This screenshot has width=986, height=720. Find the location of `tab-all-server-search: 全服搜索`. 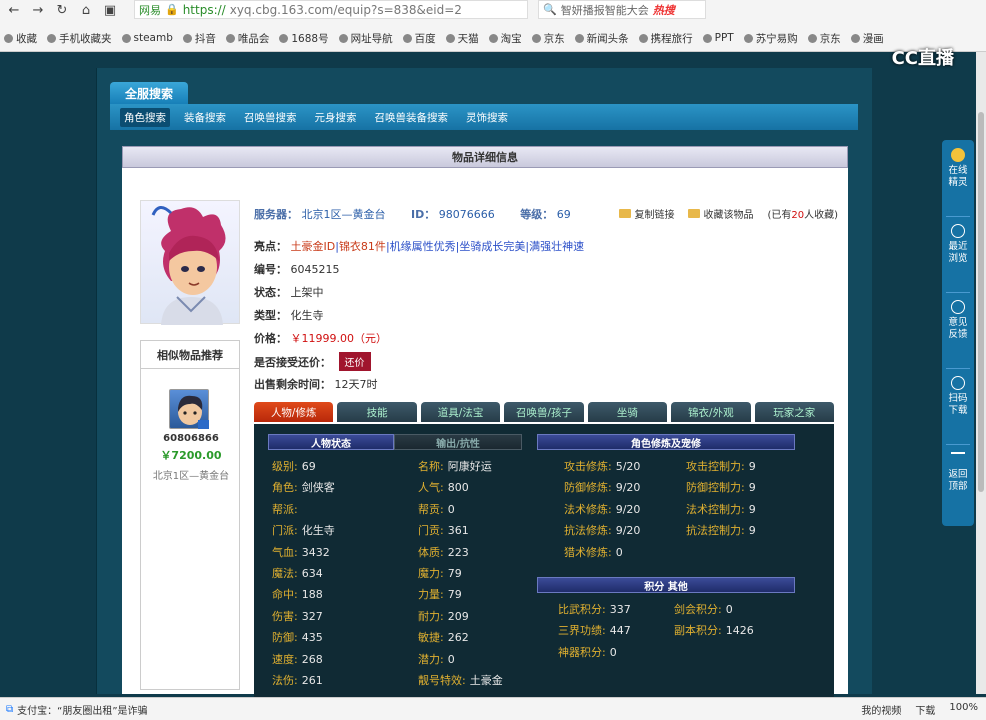

tab-all-server-search: 全服搜索 is located at coordinates (149, 93).